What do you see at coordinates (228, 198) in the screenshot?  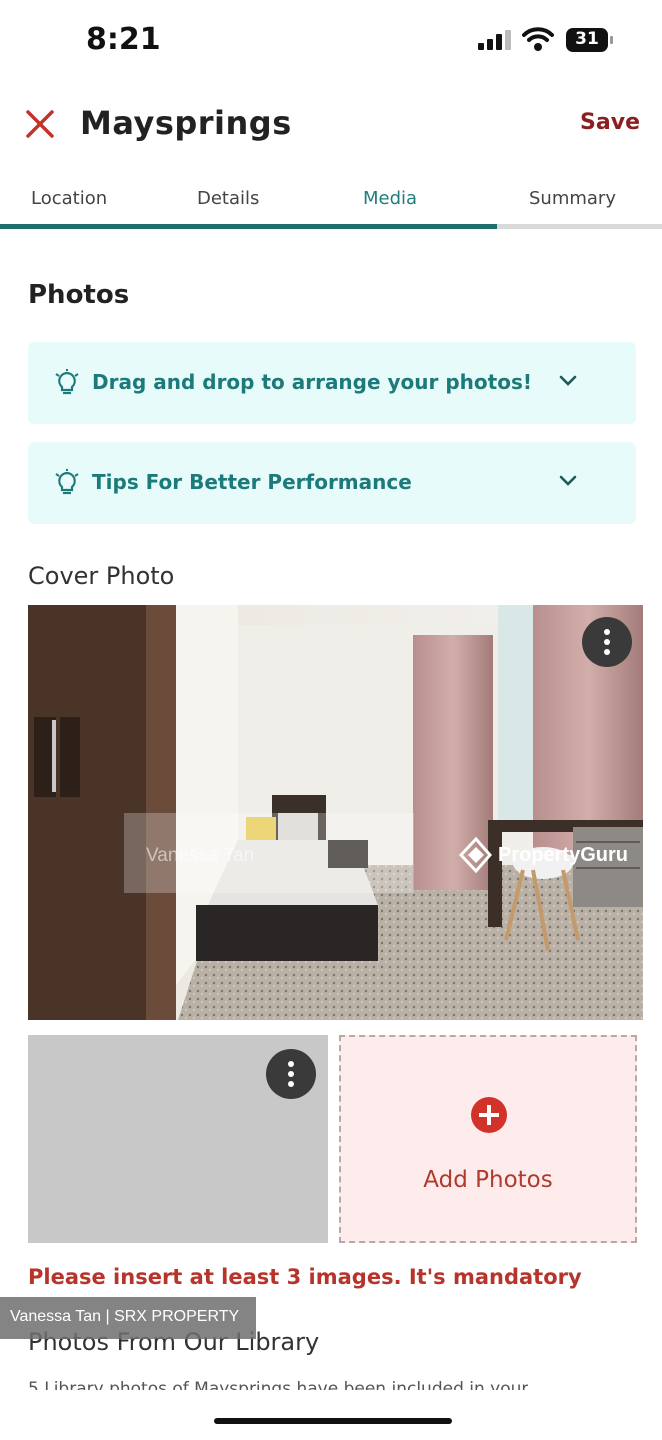 I see `tab-details: Details` at bounding box center [228, 198].